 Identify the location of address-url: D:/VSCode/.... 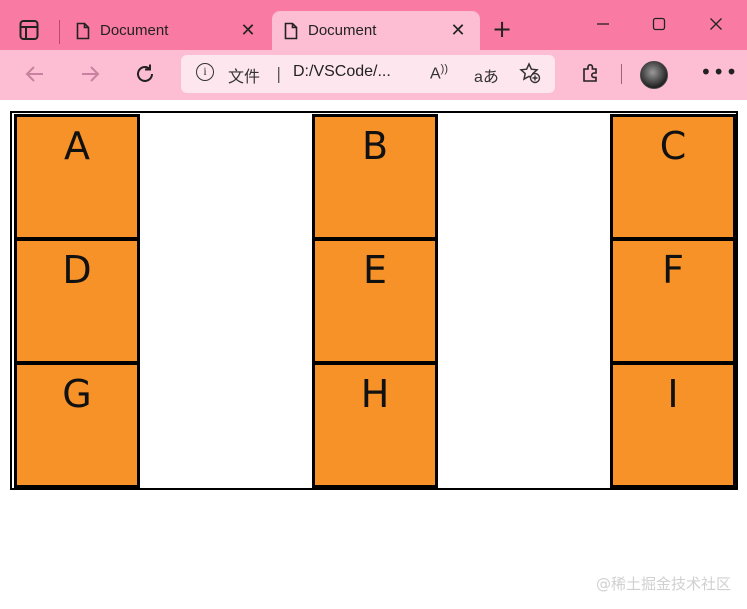
(342, 72).